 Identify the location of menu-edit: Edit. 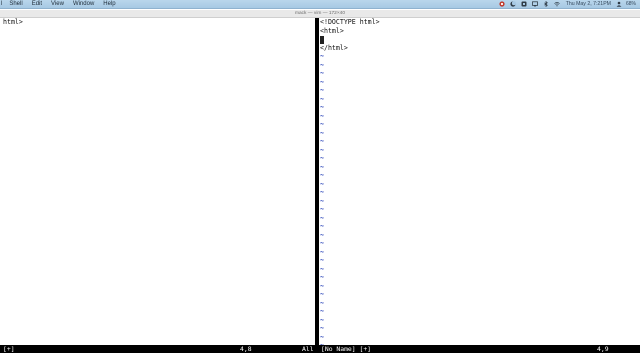
(37, 4).